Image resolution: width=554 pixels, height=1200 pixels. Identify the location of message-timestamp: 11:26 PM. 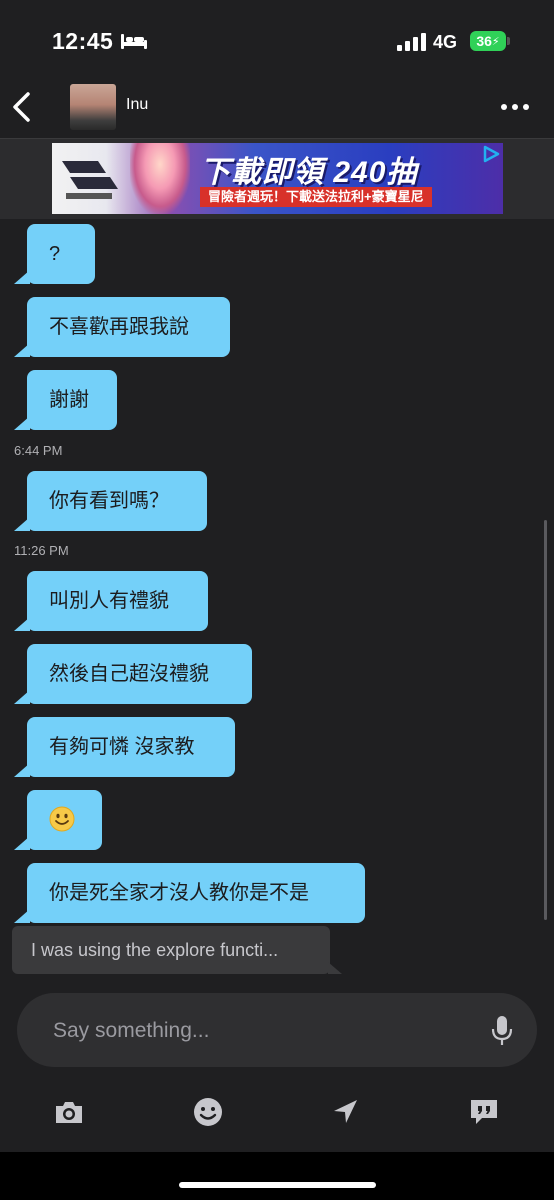
(41, 550).